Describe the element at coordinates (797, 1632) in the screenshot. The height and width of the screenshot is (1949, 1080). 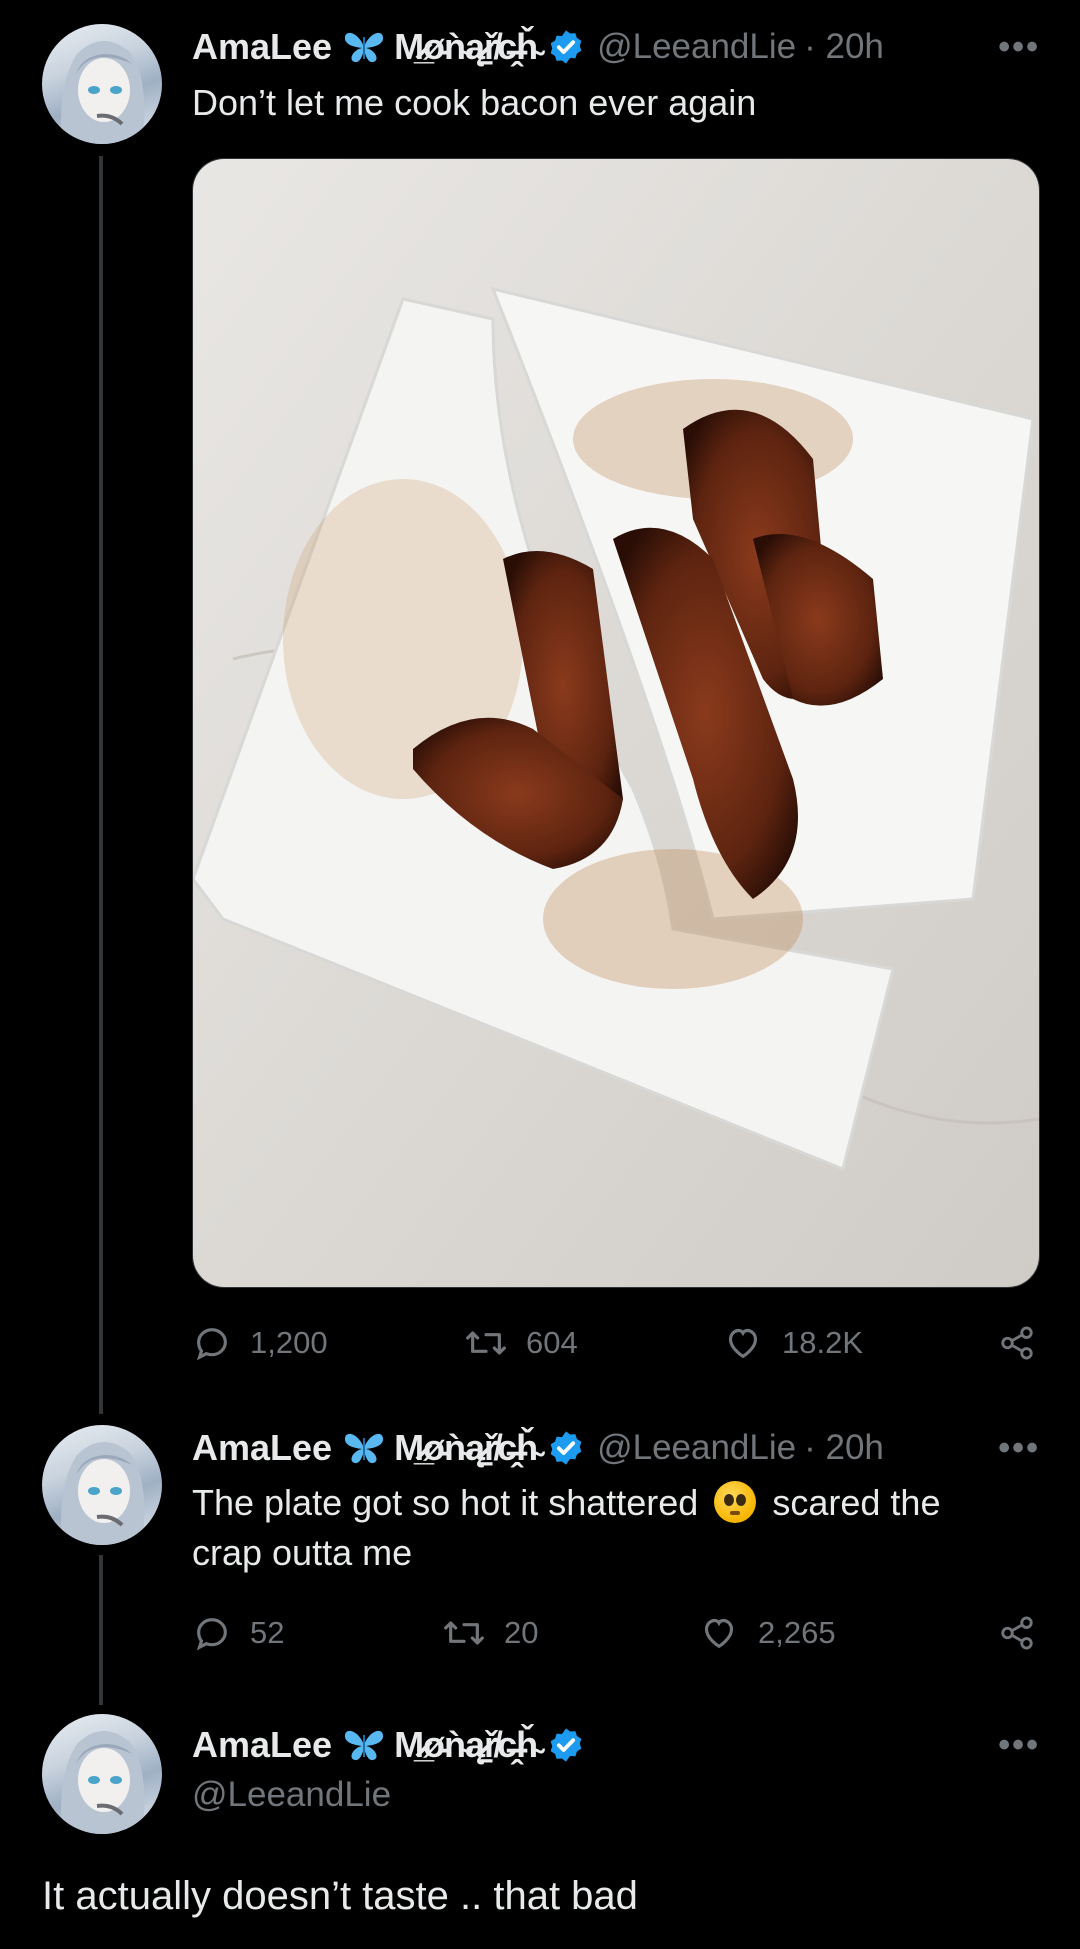
I see `like-count: 2,265` at that location.